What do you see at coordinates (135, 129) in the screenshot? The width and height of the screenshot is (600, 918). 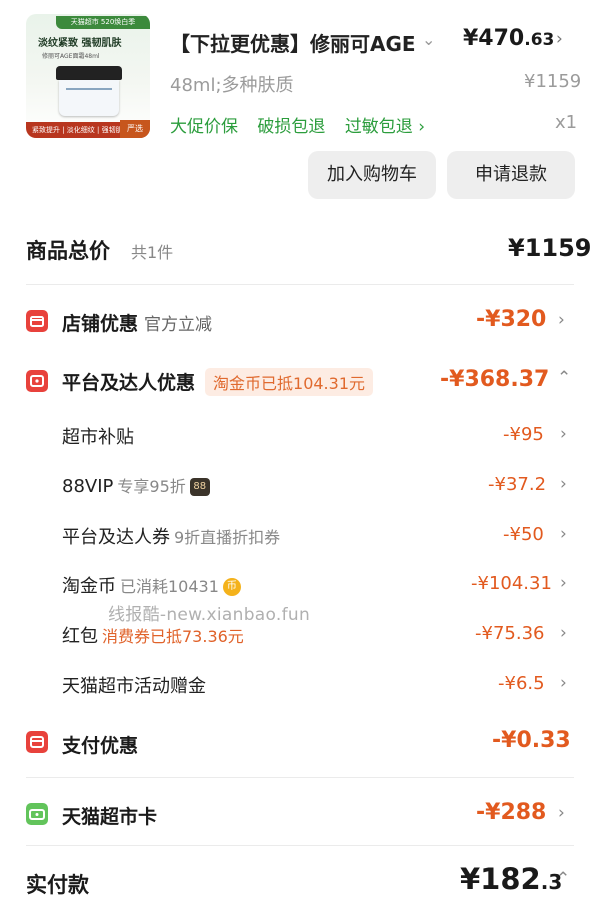 I see `thumb-badge: 严选` at bounding box center [135, 129].